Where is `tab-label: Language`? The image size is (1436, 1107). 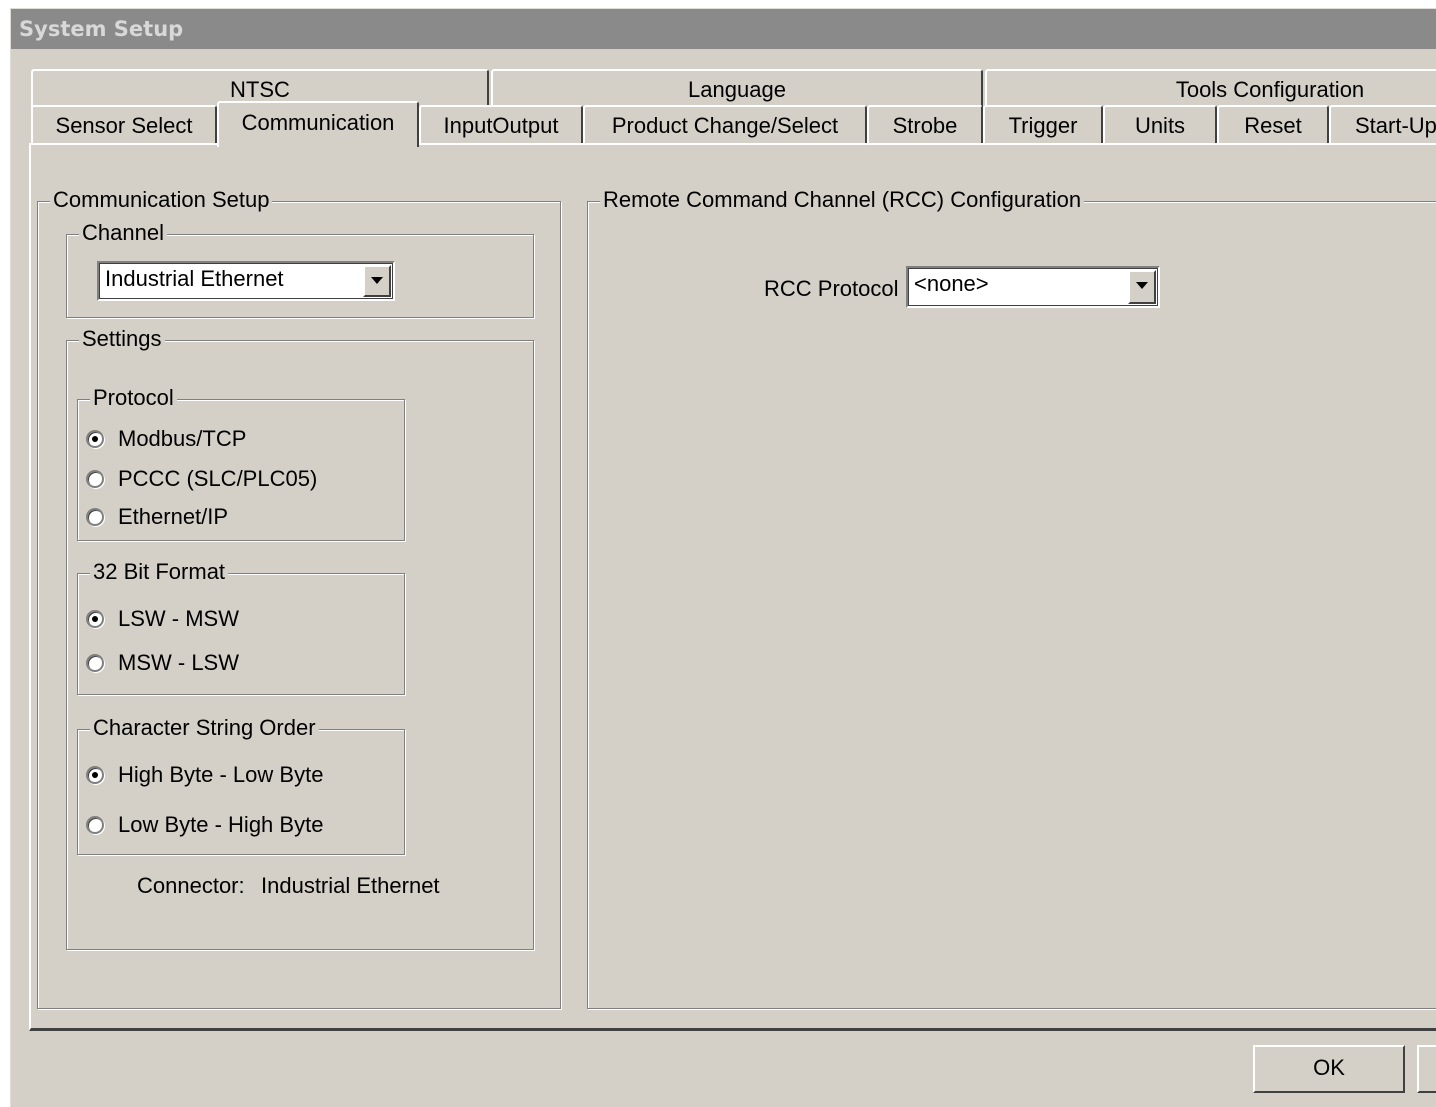
tab-label: Language is located at coordinates (737, 89).